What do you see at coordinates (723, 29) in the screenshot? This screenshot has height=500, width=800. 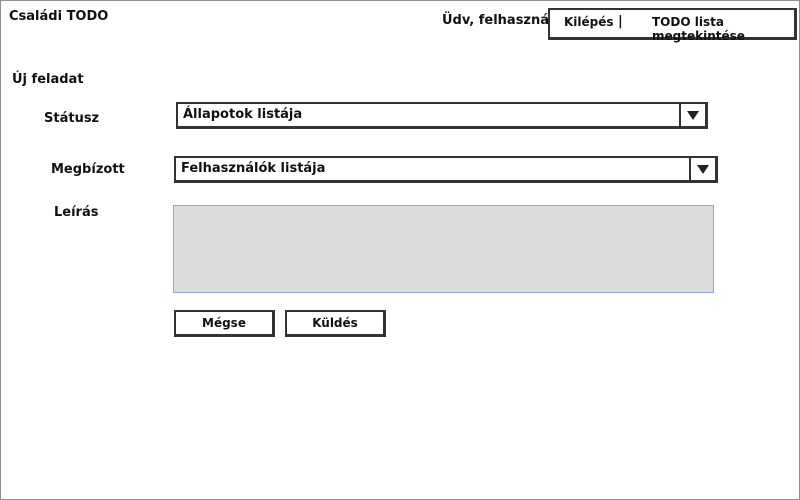 I see `view-todo-list-link: TODO lista megtekintése` at bounding box center [723, 29].